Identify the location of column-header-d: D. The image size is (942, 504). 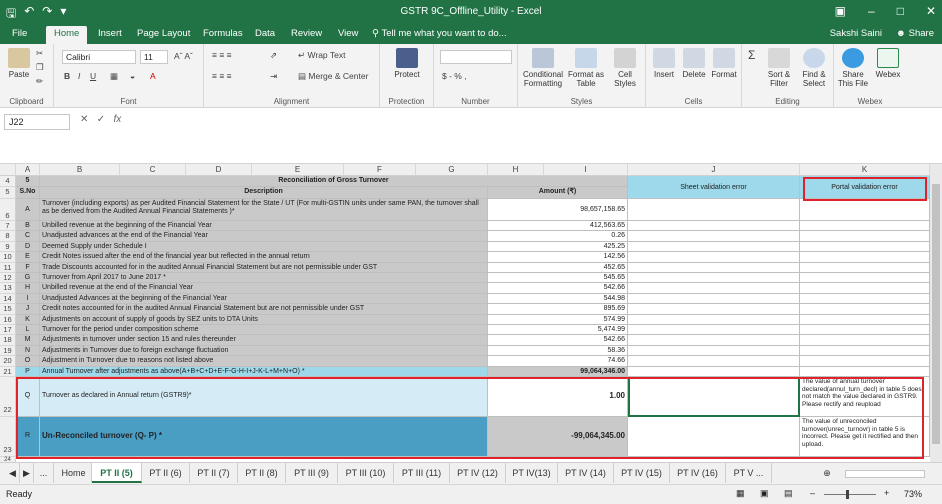
(219, 170).